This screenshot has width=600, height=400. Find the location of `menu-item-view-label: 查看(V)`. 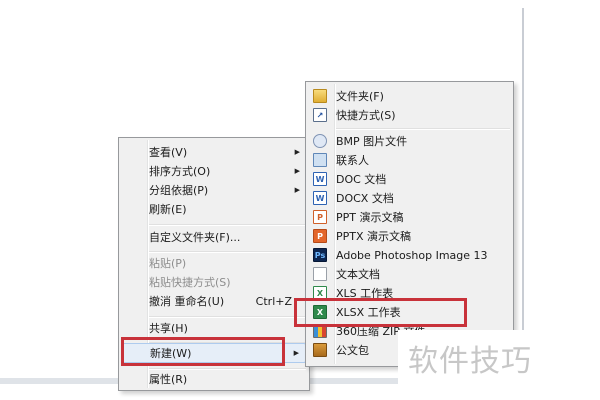

menu-item-view-label: 查看(V) is located at coordinates (168, 152).